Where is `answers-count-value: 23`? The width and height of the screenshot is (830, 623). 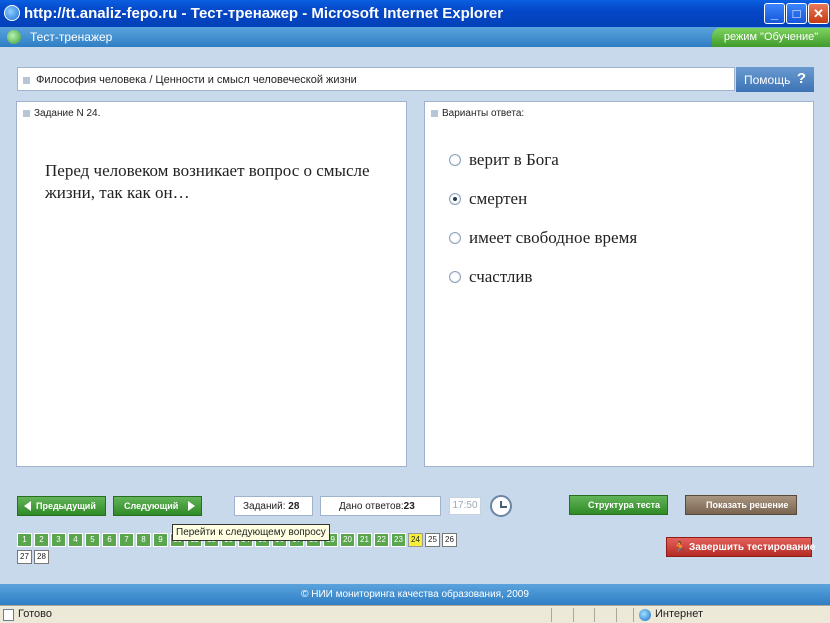
answers-count-value: 23 is located at coordinates (409, 506).